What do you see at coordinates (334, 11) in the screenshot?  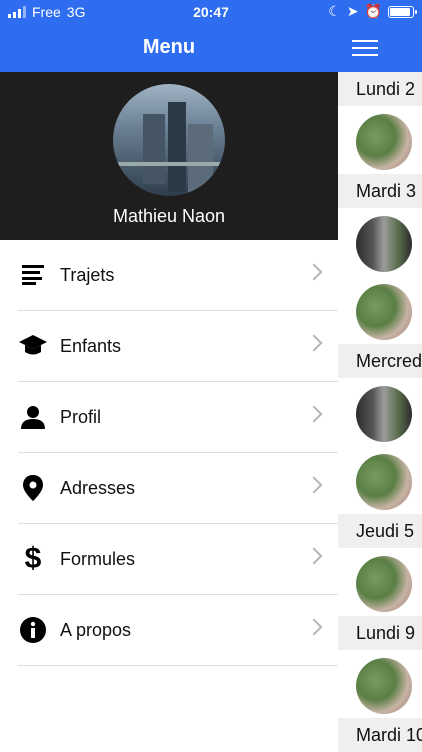 I see `moon-icon: ☾` at bounding box center [334, 11].